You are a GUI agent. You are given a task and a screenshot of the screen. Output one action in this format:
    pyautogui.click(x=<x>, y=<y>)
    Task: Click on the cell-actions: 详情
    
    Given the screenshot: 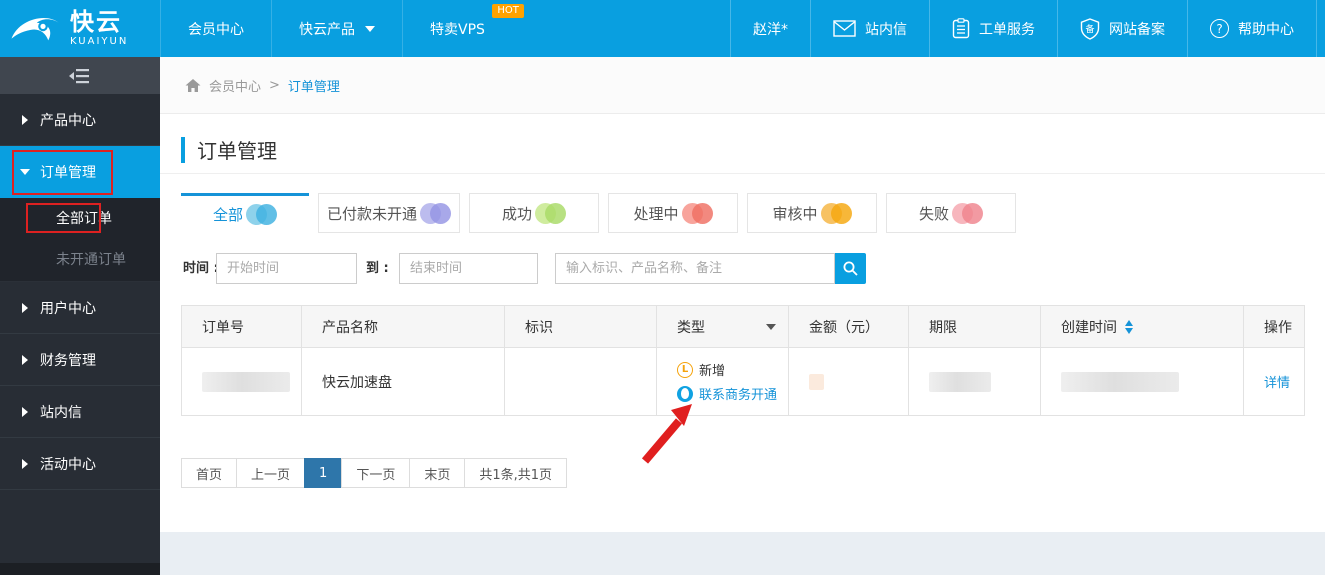 What is the action you would take?
    pyautogui.click(x=1274, y=381)
    